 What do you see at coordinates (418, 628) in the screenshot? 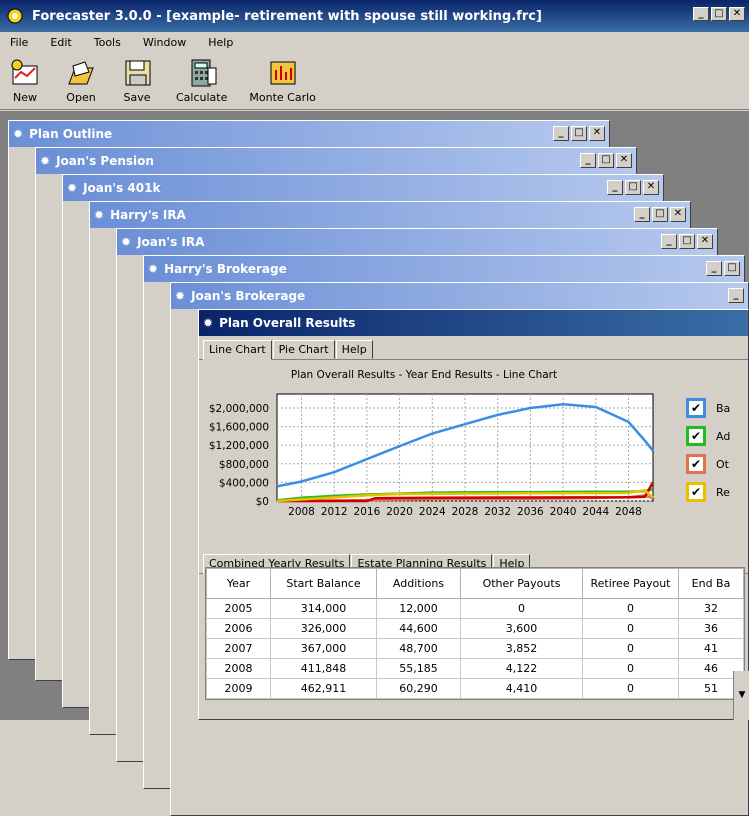
I see `table-cell: 44,600` at bounding box center [418, 628].